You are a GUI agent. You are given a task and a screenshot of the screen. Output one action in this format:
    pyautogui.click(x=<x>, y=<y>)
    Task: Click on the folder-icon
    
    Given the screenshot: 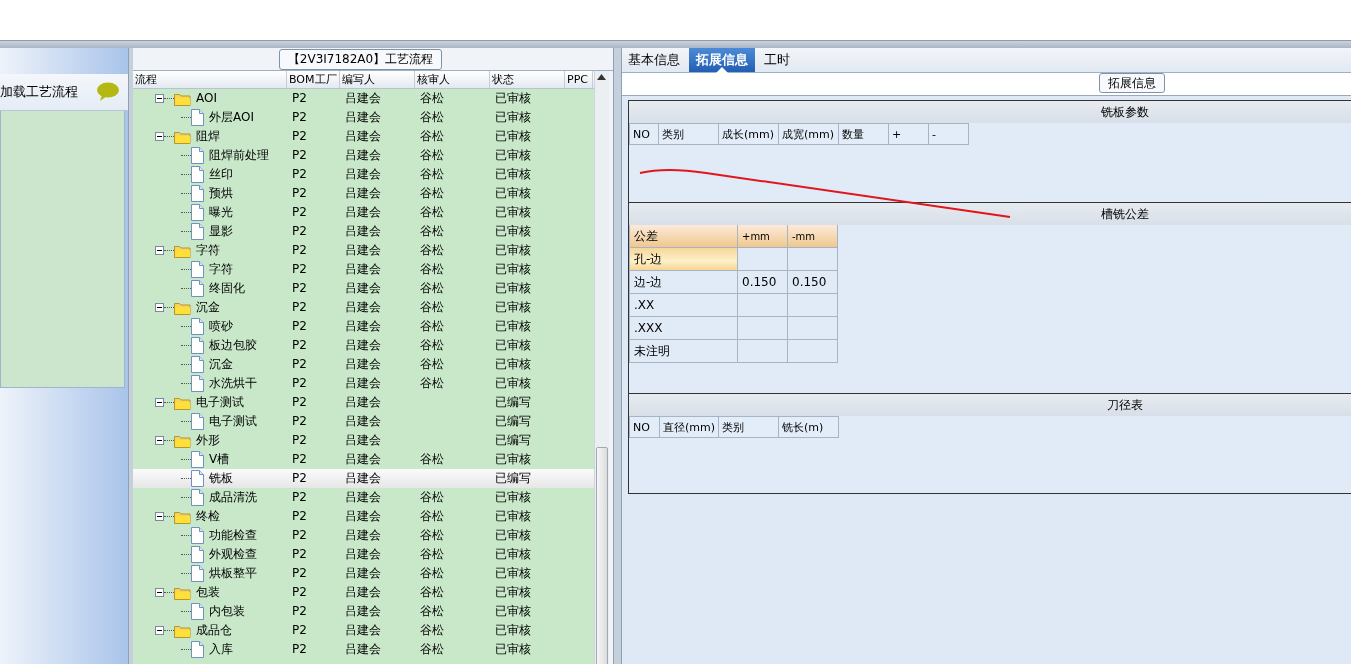 What is the action you would take?
    pyautogui.click(x=182, y=516)
    